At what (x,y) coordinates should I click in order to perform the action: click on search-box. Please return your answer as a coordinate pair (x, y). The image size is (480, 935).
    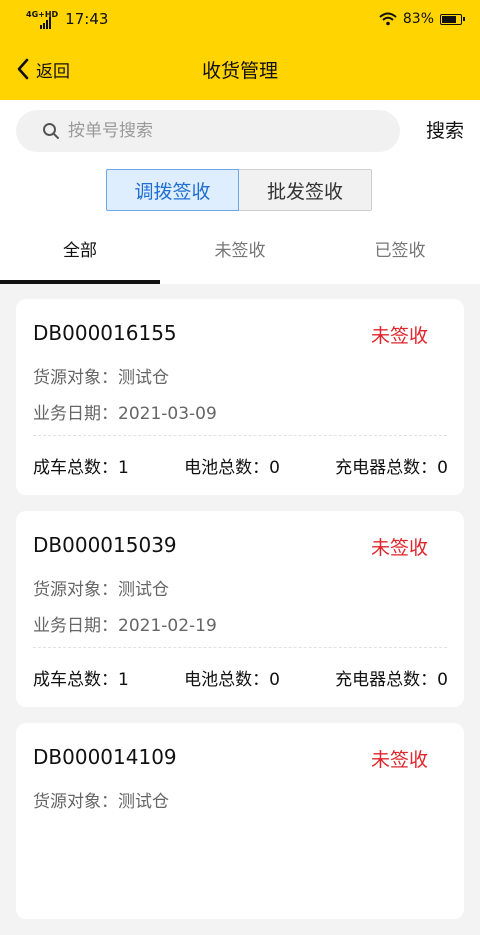
    Looking at the image, I should click on (208, 131).